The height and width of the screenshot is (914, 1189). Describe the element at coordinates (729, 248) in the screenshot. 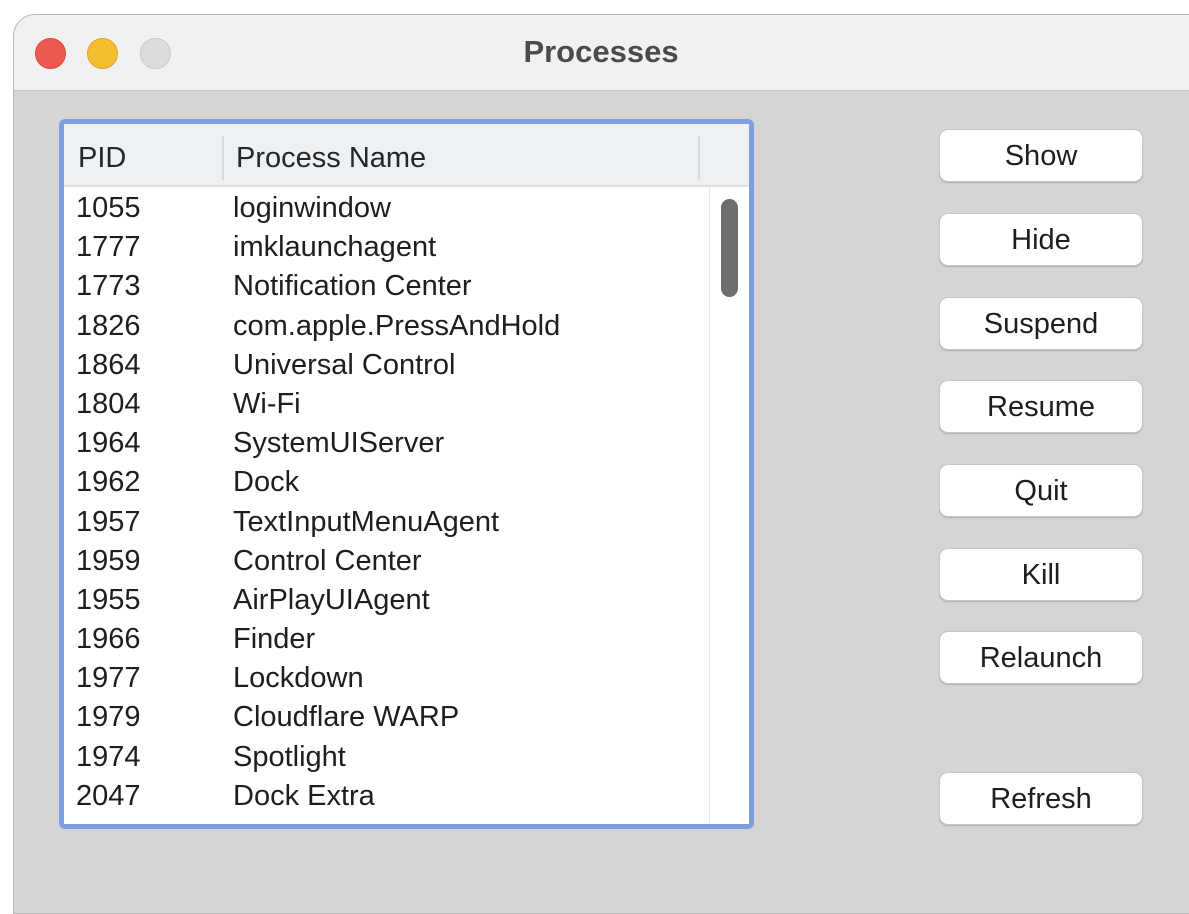

I see `scrollbar-thumb` at that location.